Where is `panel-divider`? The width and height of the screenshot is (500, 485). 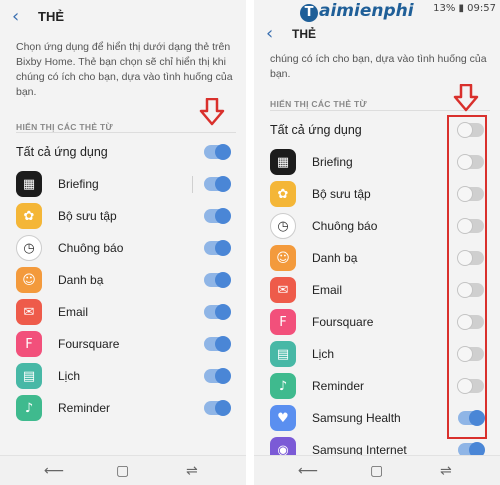 panel-divider is located at coordinates (250, 242).